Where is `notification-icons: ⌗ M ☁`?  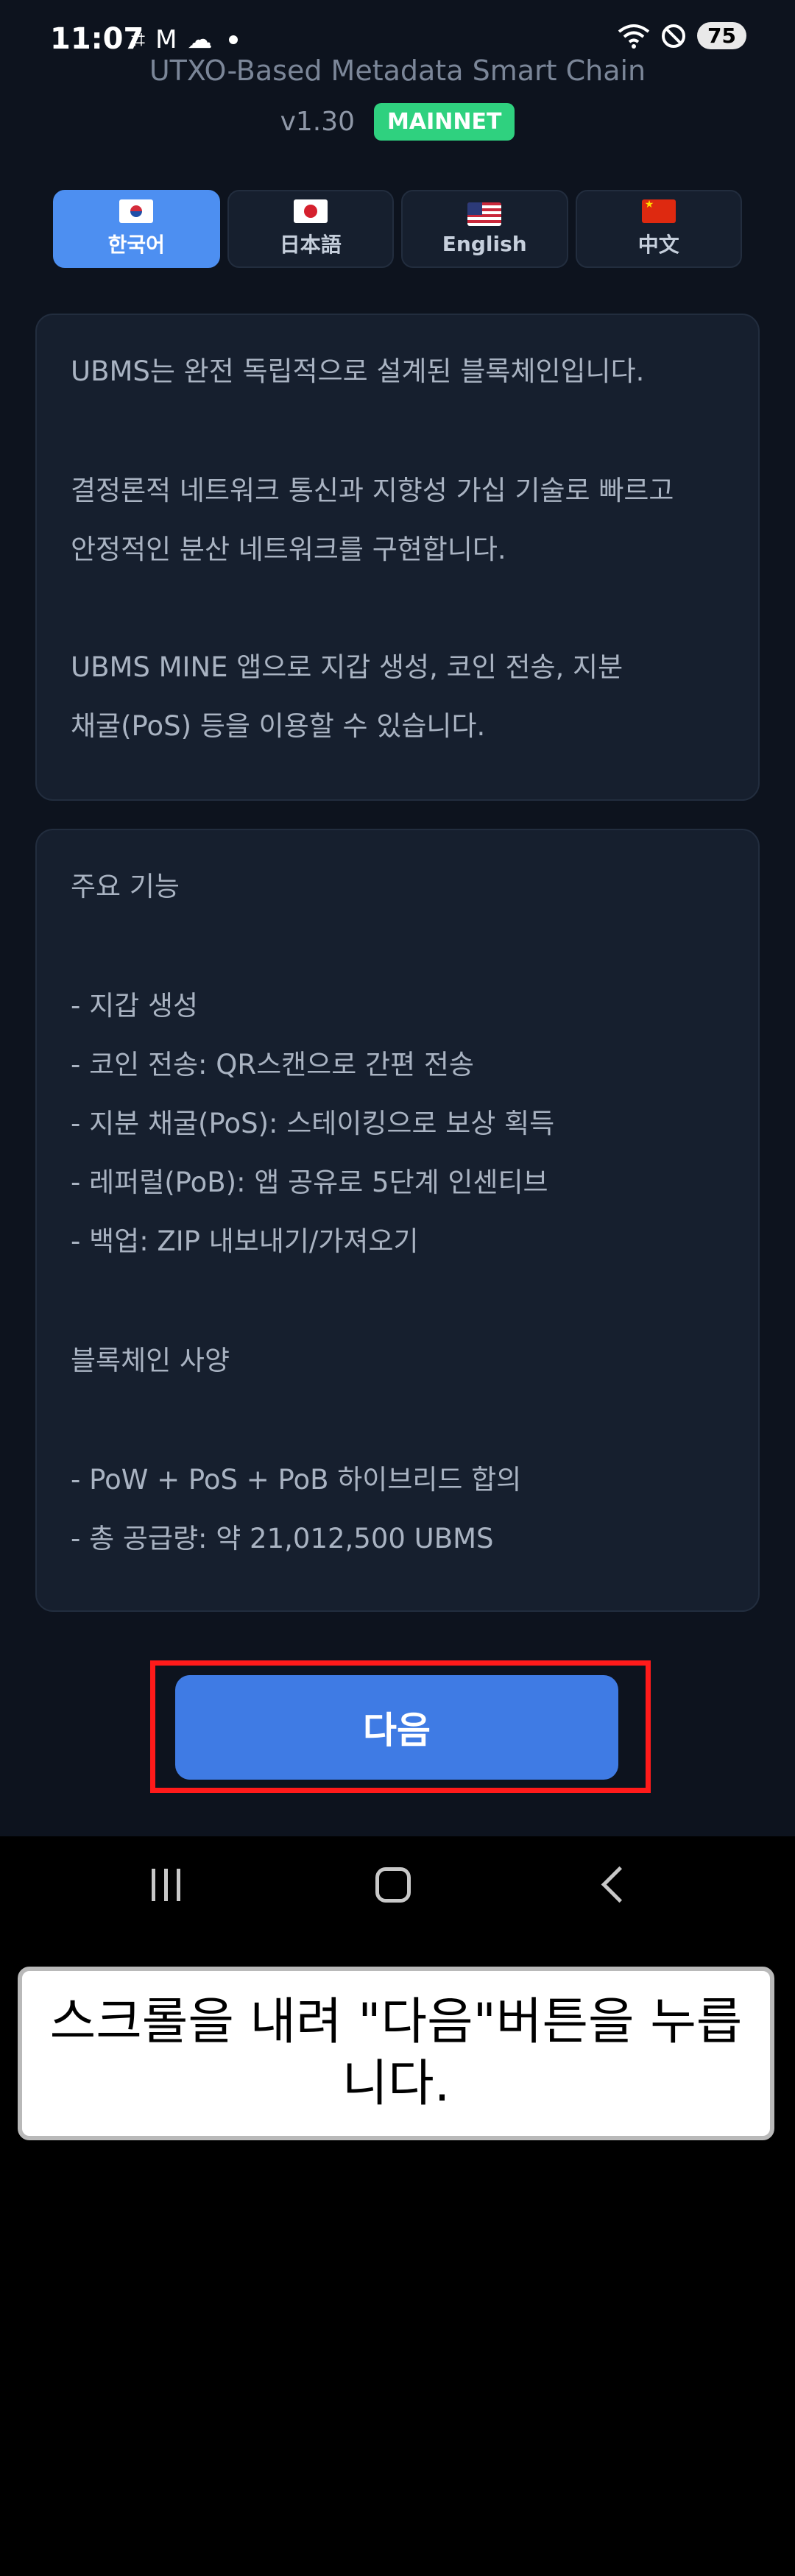 notification-icons: ⌗ M ☁ is located at coordinates (184, 39).